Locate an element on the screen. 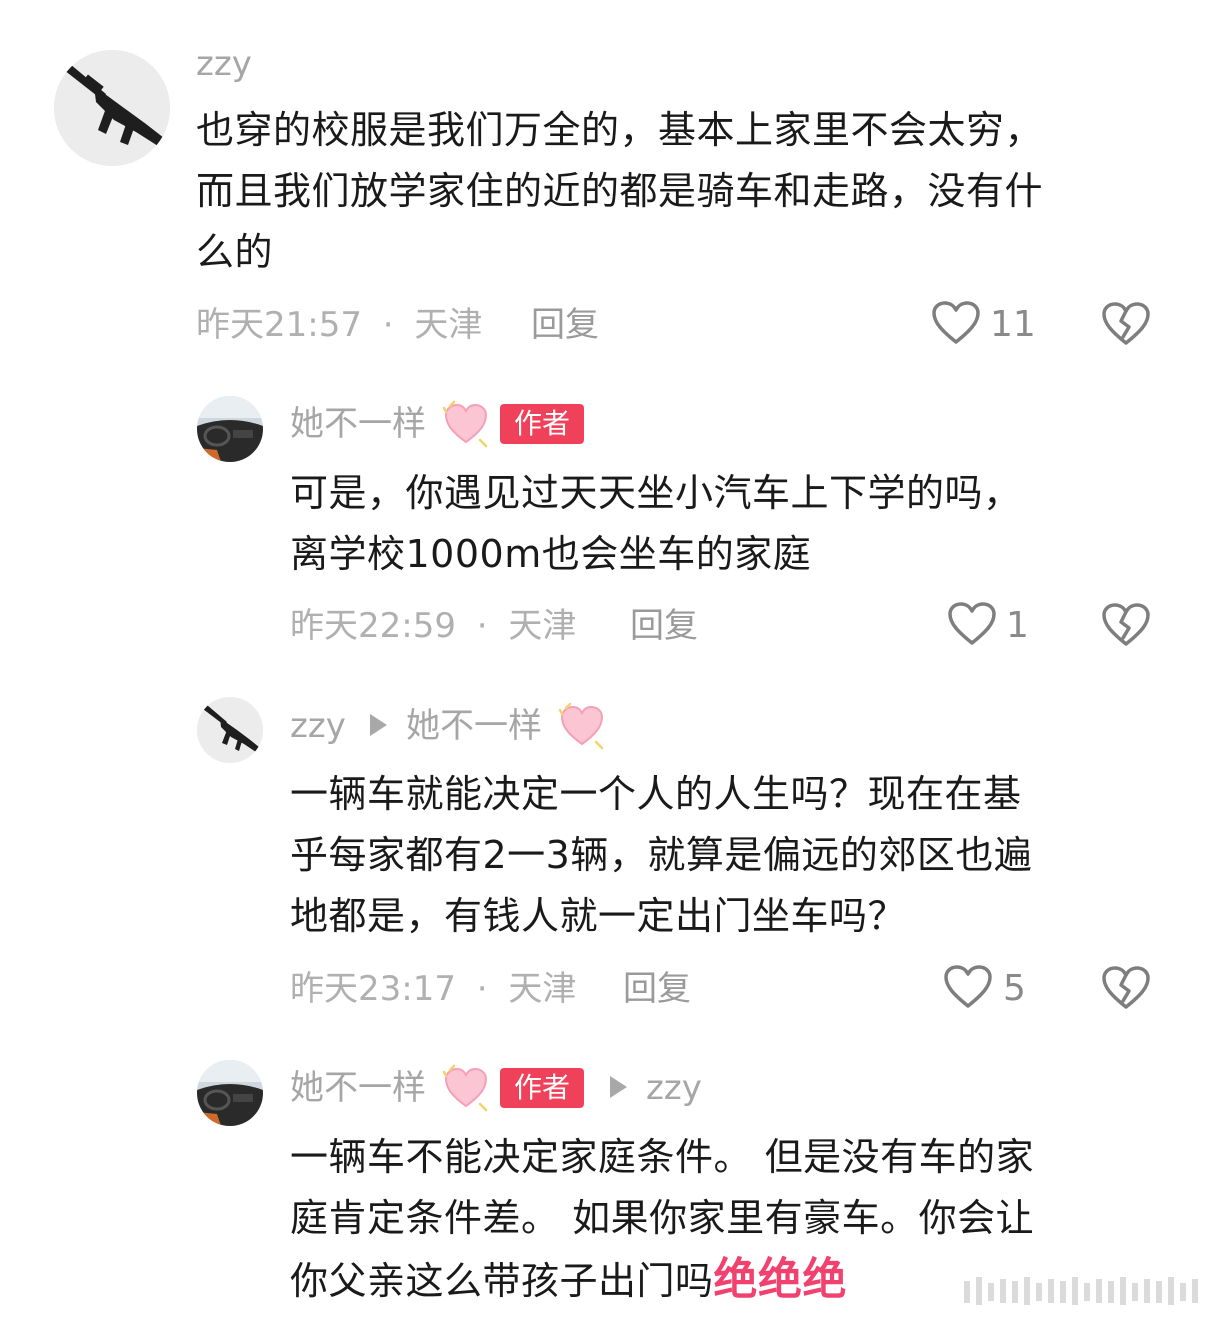 This screenshot has height=1319, width=1216. comment-text-line: 一辆车不能决定家庭条件。 但是没有车的家 is located at coordinates (662, 1157).